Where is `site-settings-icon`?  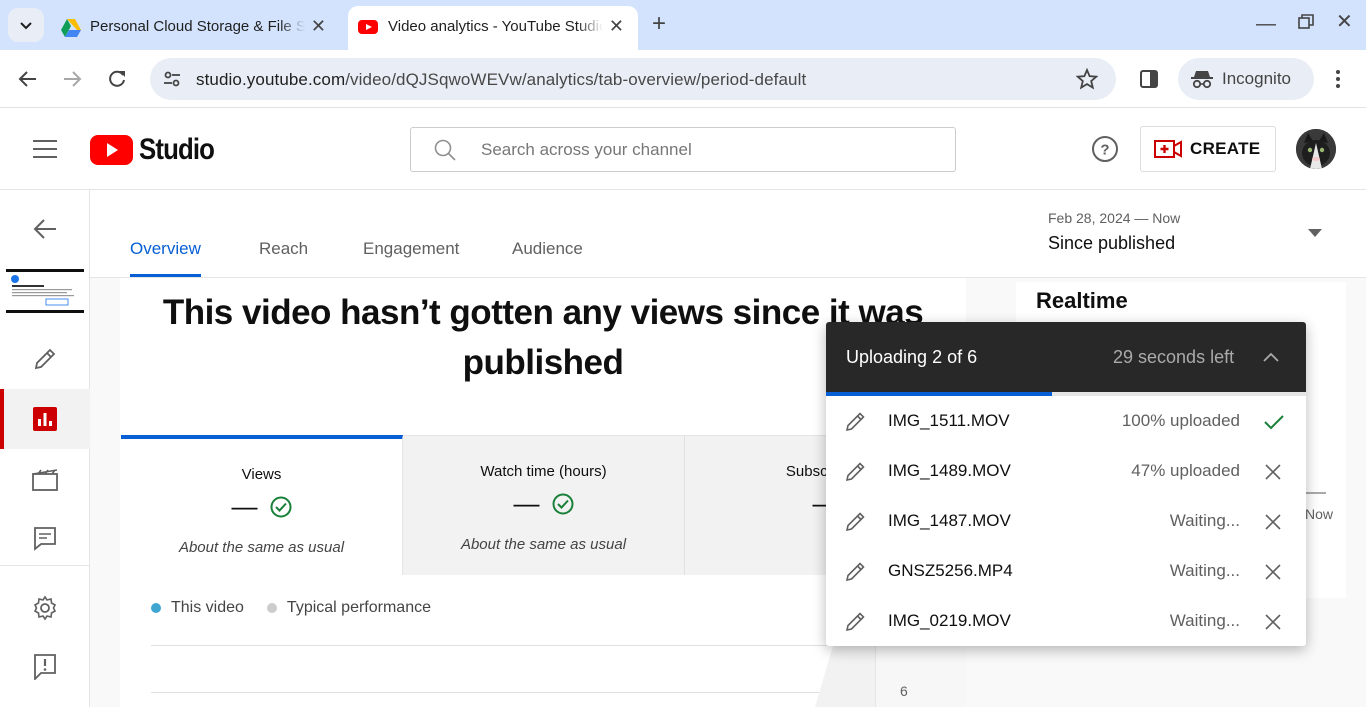
site-settings-icon is located at coordinates (172, 79).